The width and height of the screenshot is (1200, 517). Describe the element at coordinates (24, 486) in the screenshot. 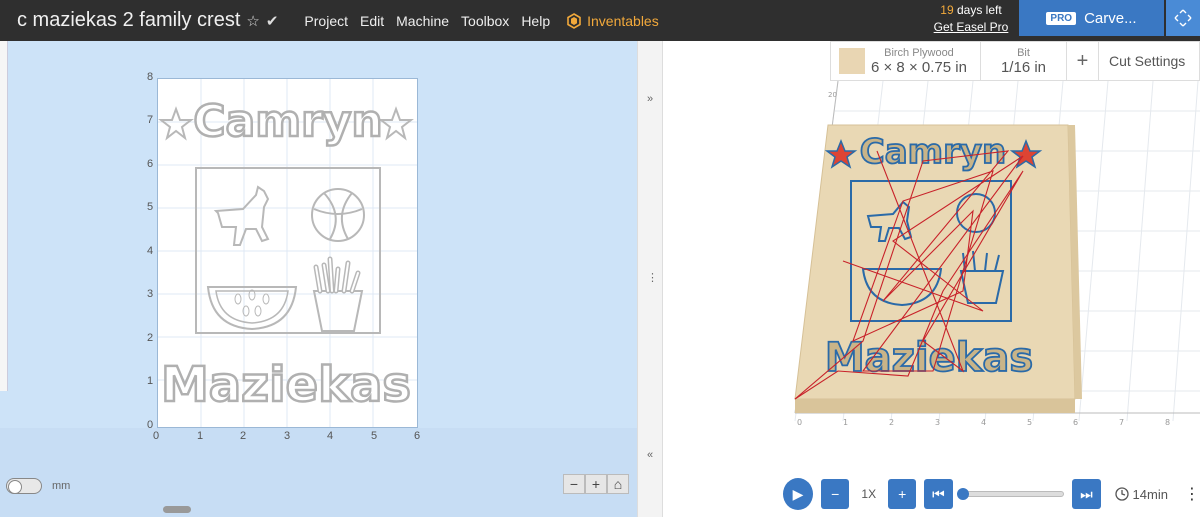

I see `units-switch` at that location.